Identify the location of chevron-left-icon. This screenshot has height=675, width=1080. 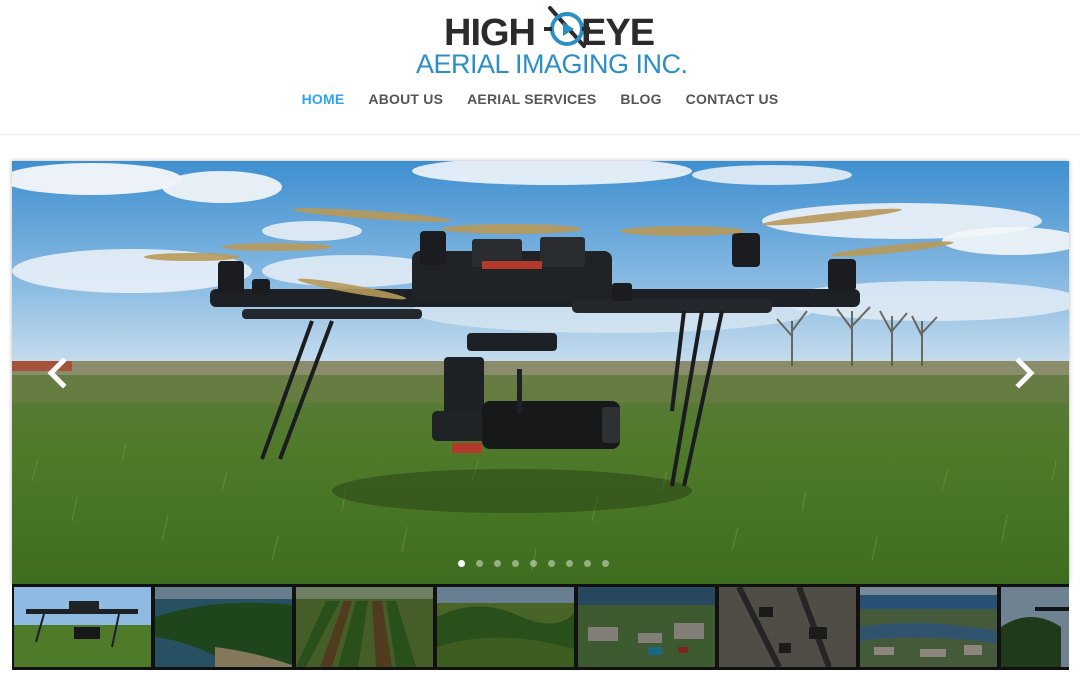
(57, 373).